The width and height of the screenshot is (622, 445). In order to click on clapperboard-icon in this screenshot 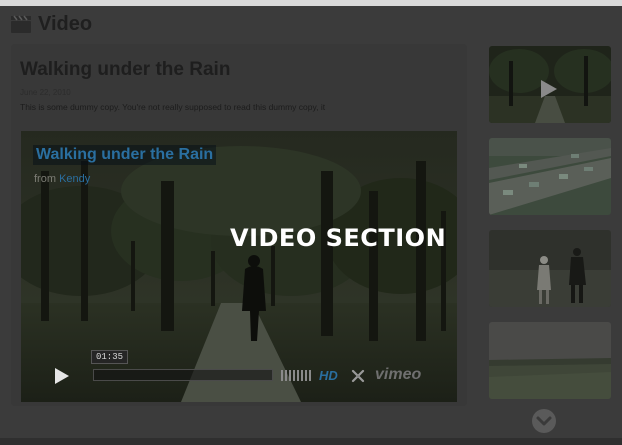, I will do `click(21, 24)`.